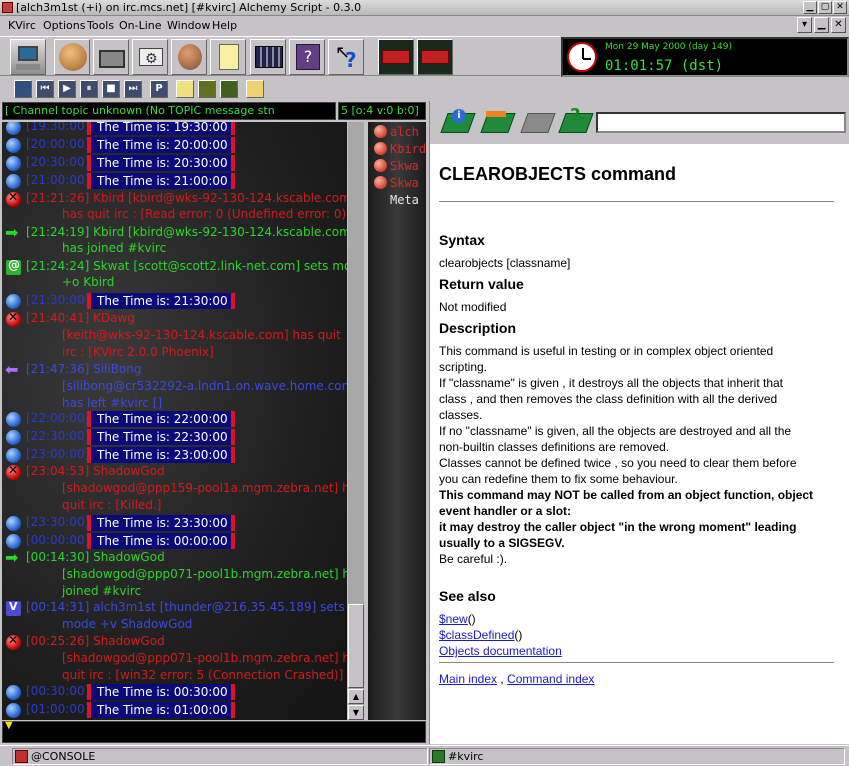 This screenshot has width=849, height=766. What do you see at coordinates (838, 25) in the screenshot?
I see `mdi-close-button: ✕` at bounding box center [838, 25].